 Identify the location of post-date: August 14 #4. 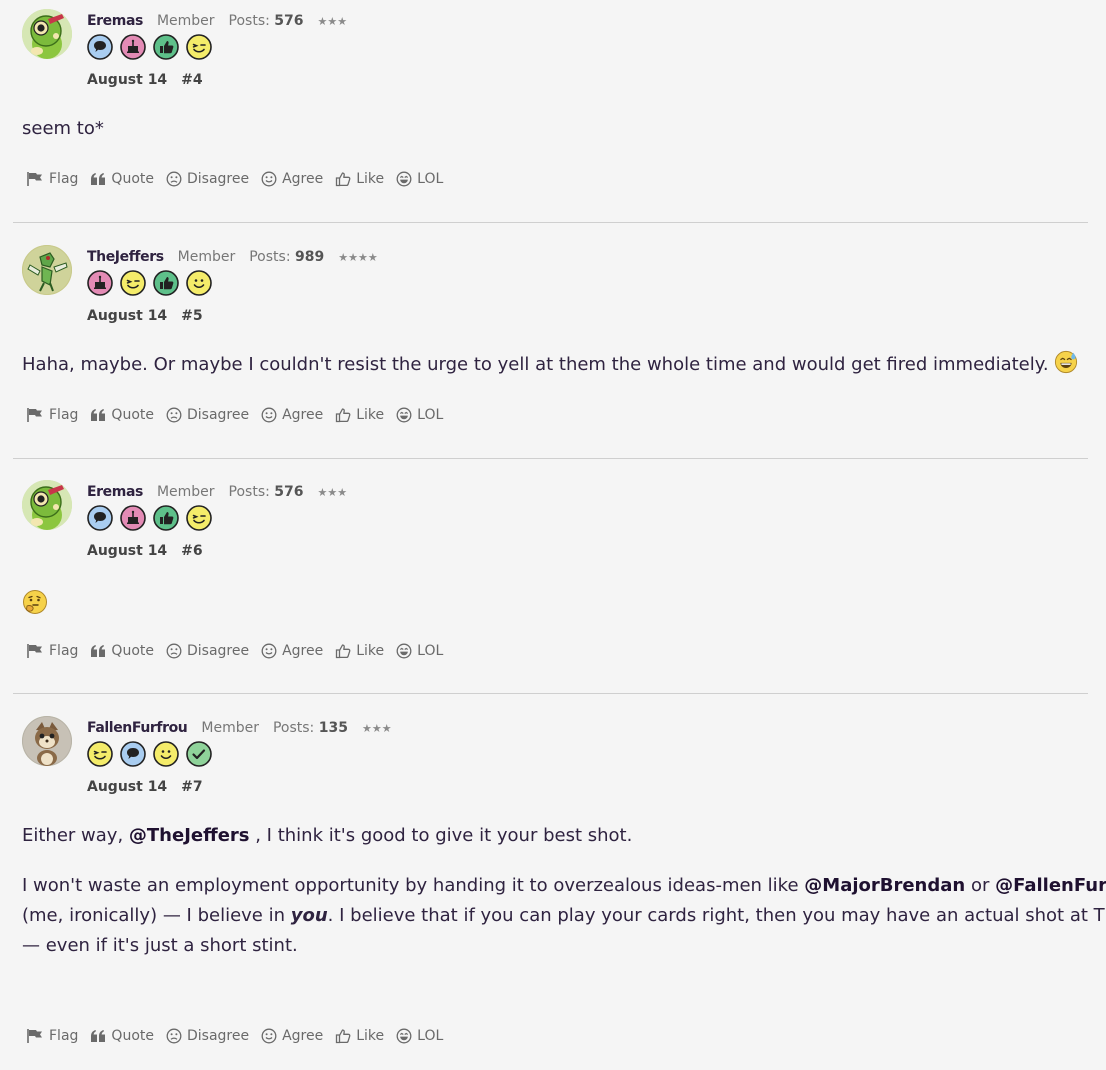
(145, 80).